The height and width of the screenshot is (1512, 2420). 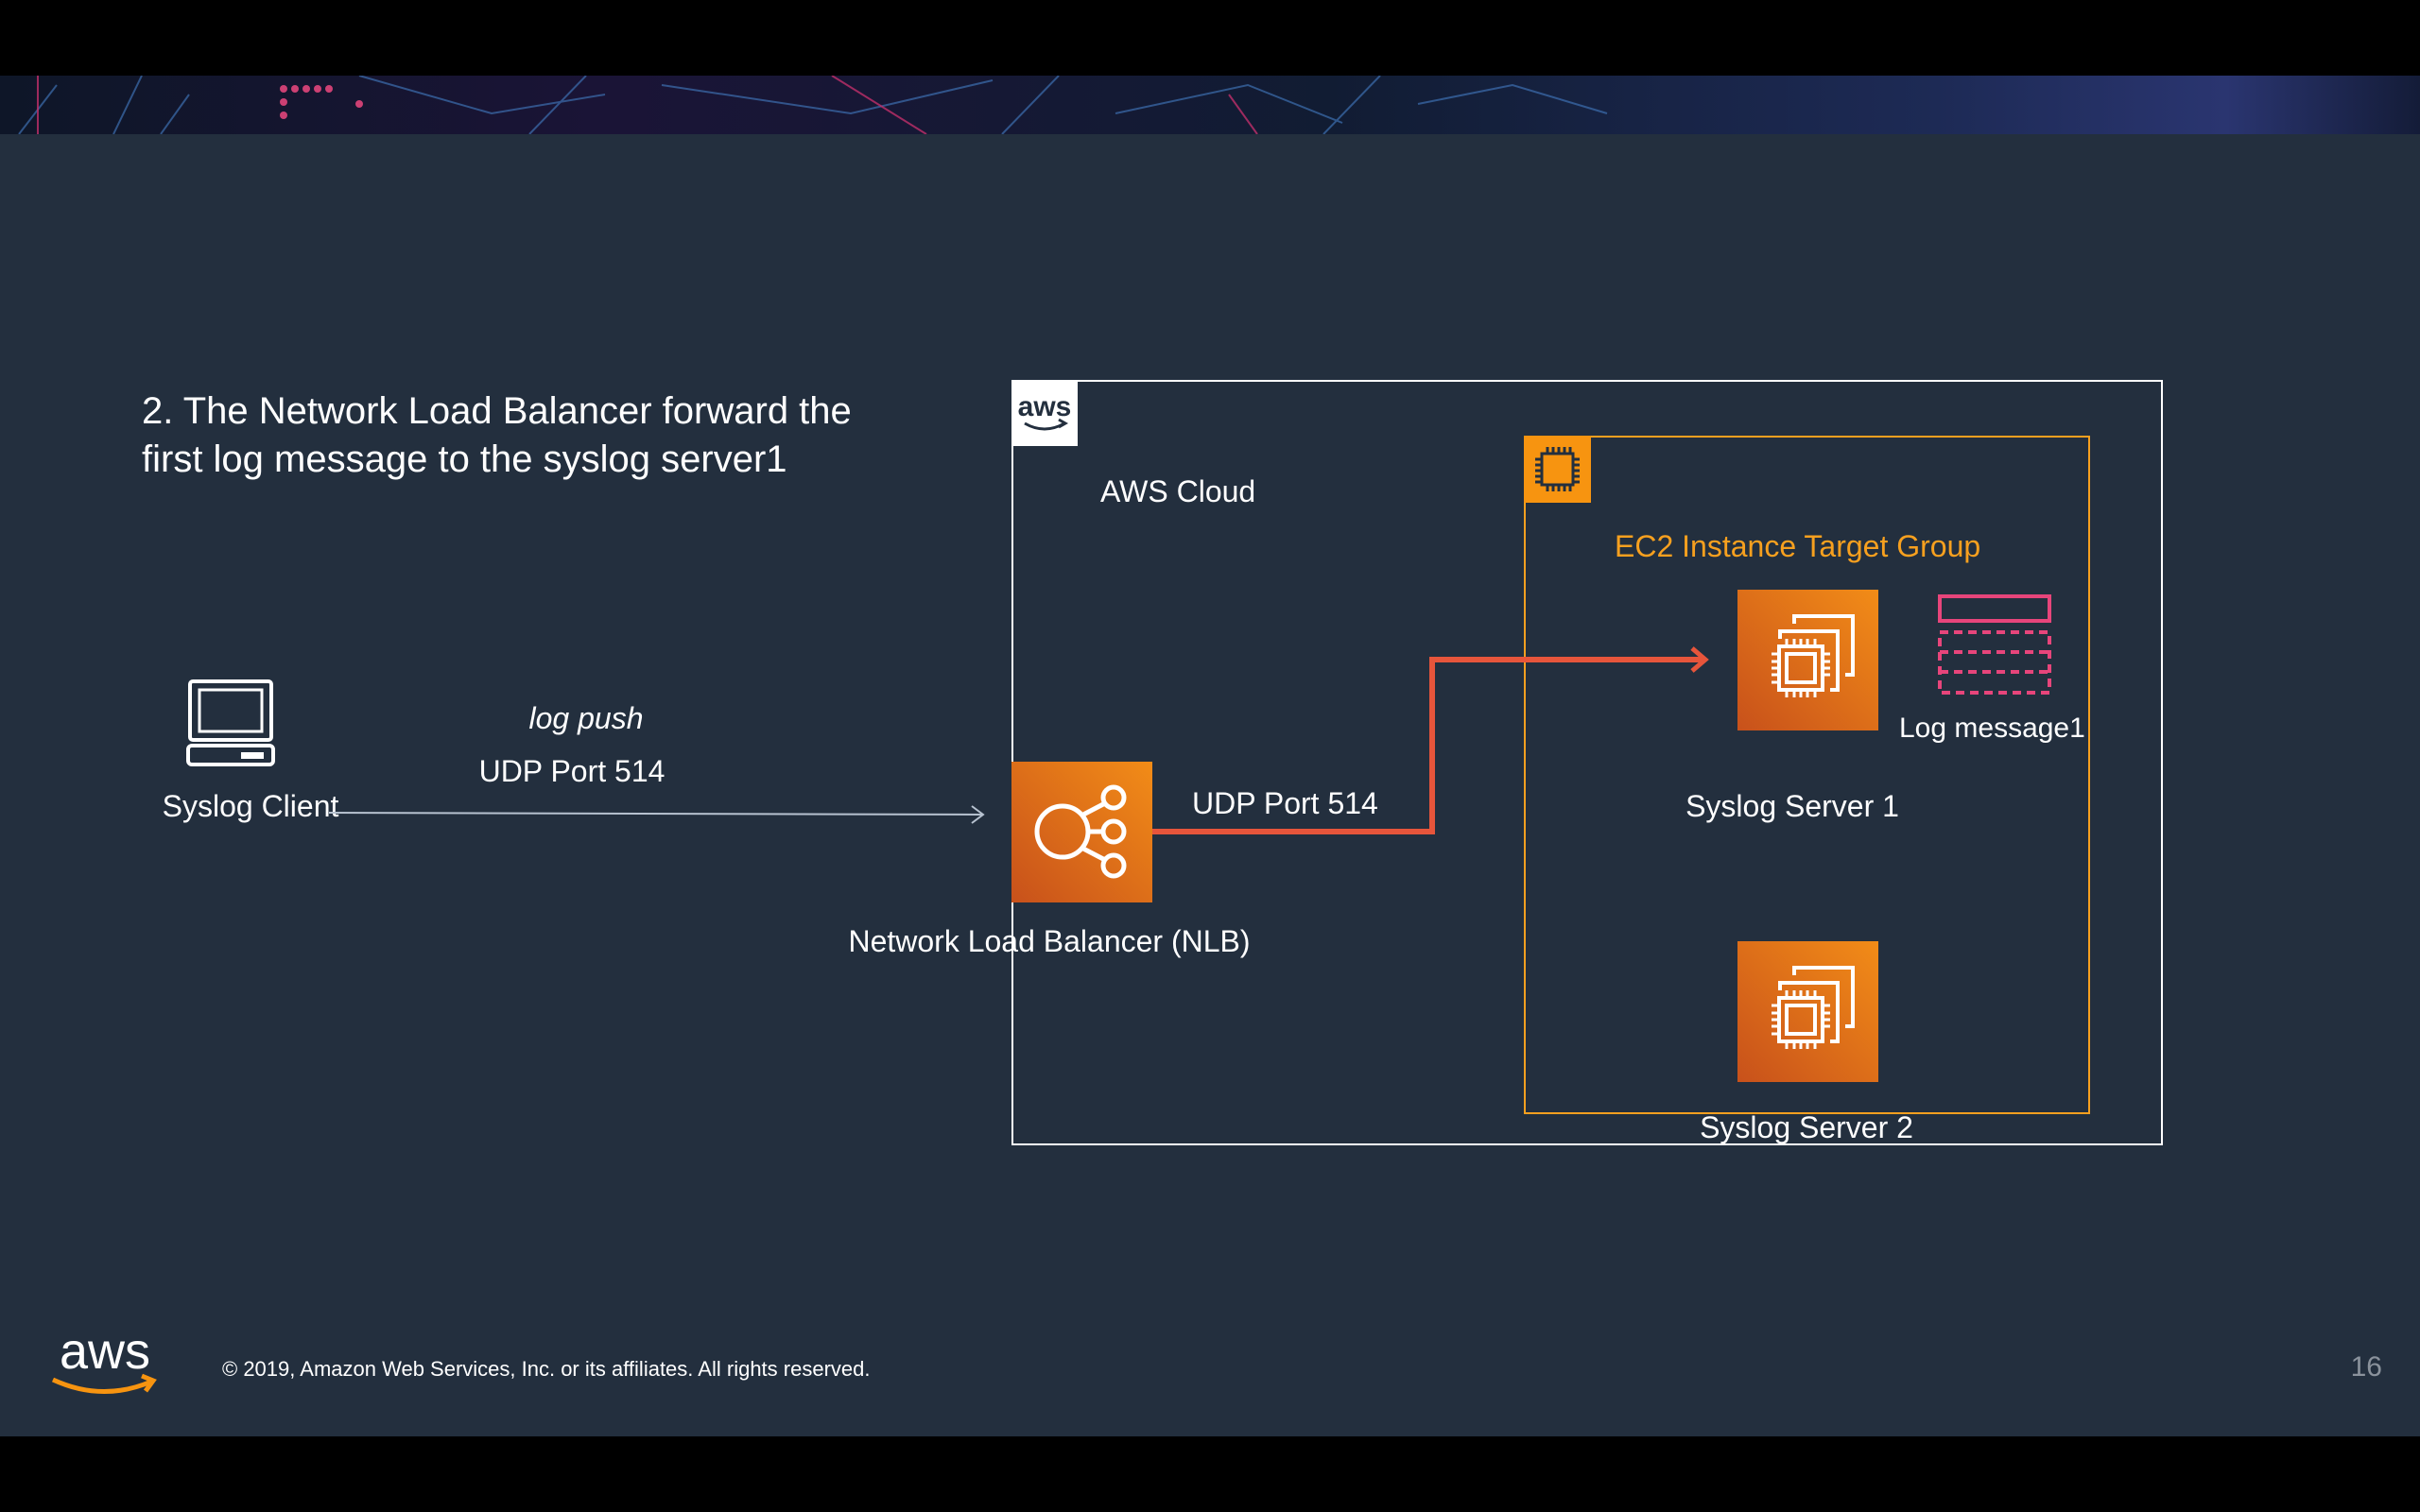 I want to click on aws-cloud-logo-text: aws, so click(x=1045, y=406).